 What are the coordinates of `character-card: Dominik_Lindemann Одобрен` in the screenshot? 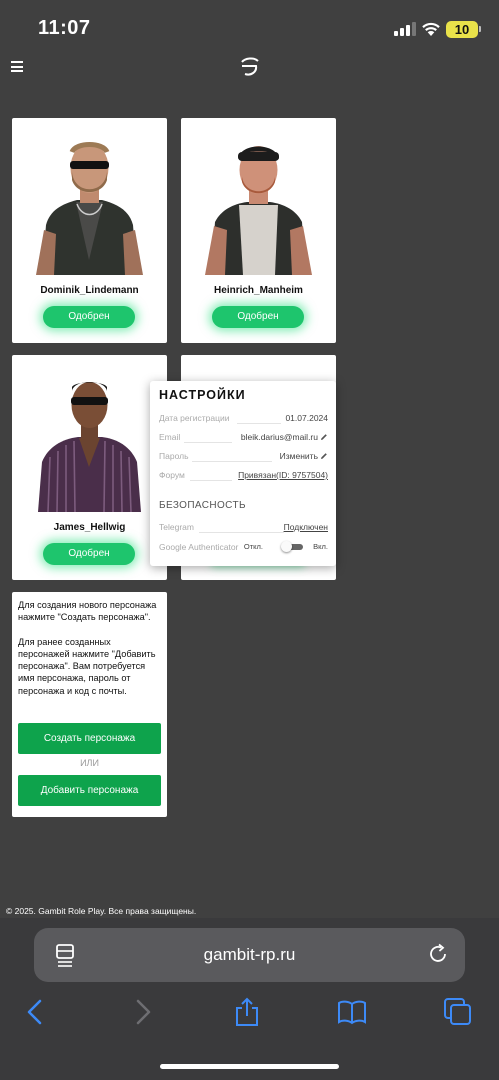 It's located at (89, 230).